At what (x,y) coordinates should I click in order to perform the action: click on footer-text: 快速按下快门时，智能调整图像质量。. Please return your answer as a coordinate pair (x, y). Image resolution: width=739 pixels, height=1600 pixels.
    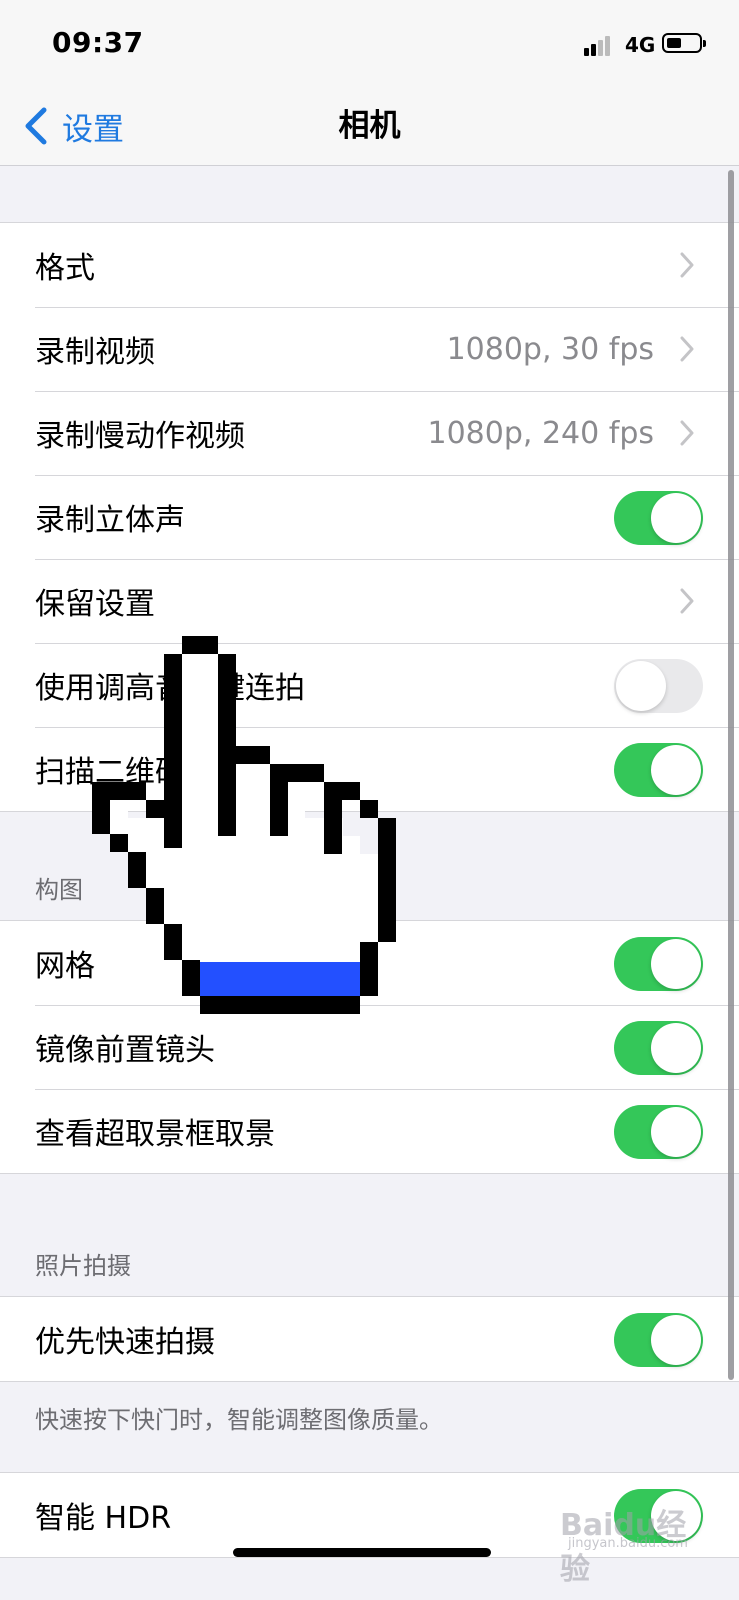
    Looking at the image, I should click on (239, 1420).